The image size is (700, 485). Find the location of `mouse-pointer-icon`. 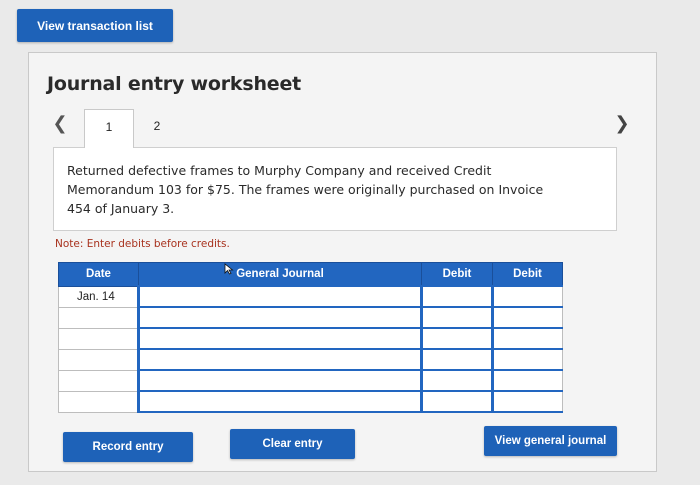

mouse-pointer-icon is located at coordinates (229, 269).